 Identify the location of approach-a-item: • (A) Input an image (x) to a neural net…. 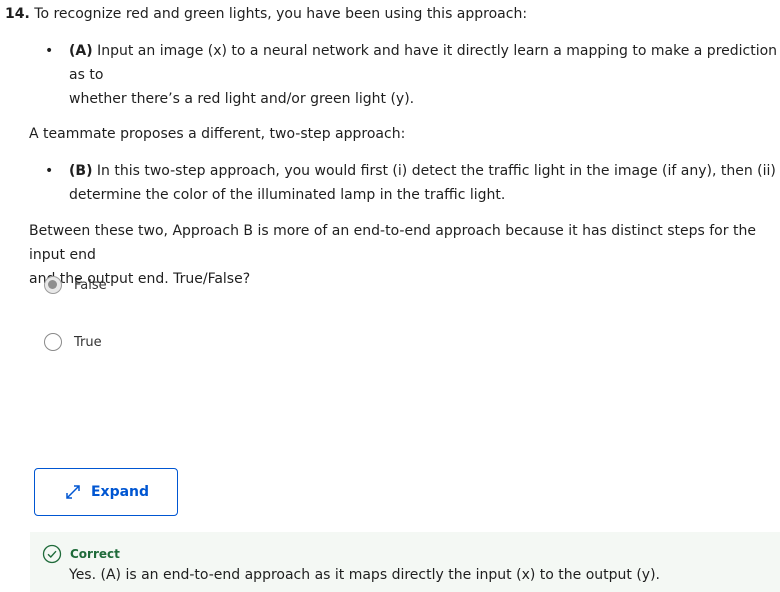
(412, 75).